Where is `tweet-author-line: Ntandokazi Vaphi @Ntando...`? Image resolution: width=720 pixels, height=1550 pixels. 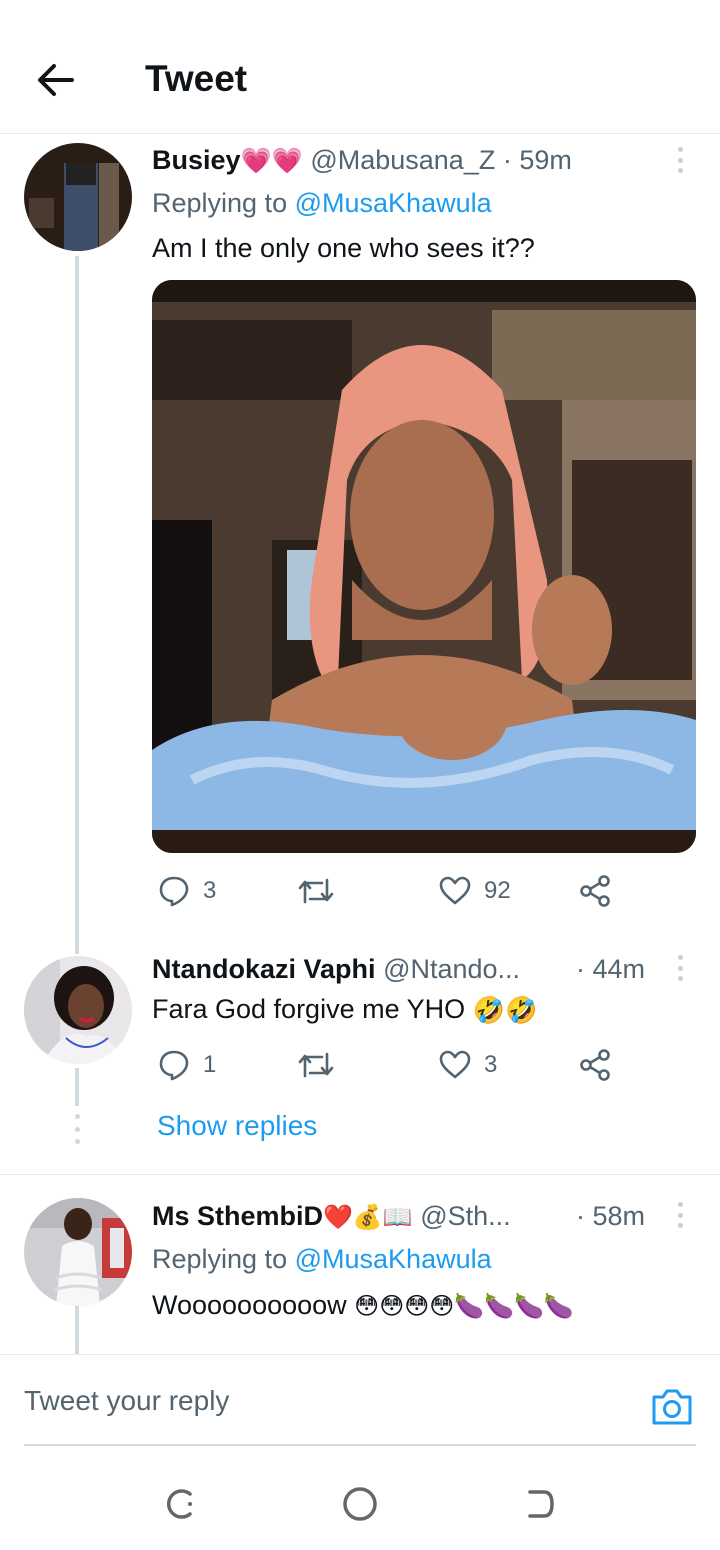 tweet-author-line: Ntandokazi Vaphi @Ntando... is located at coordinates (336, 969).